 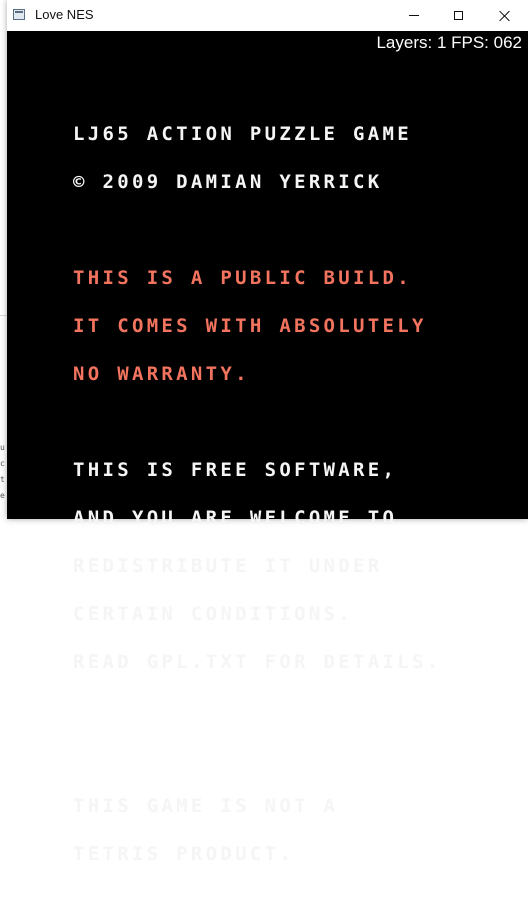 What do you see at coordinates (257, 662) in the screenshot?
I see `license-line: READ GPL.TXT FOR DETAILS.` at bounding box center [257, 662].